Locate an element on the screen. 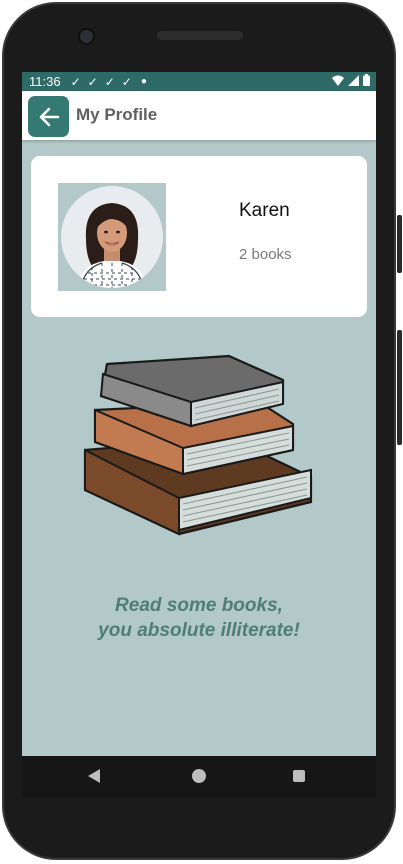 Image resolution: width=403 pixels, height=864 pixels. front-camera is located at coordinates (86, 36).